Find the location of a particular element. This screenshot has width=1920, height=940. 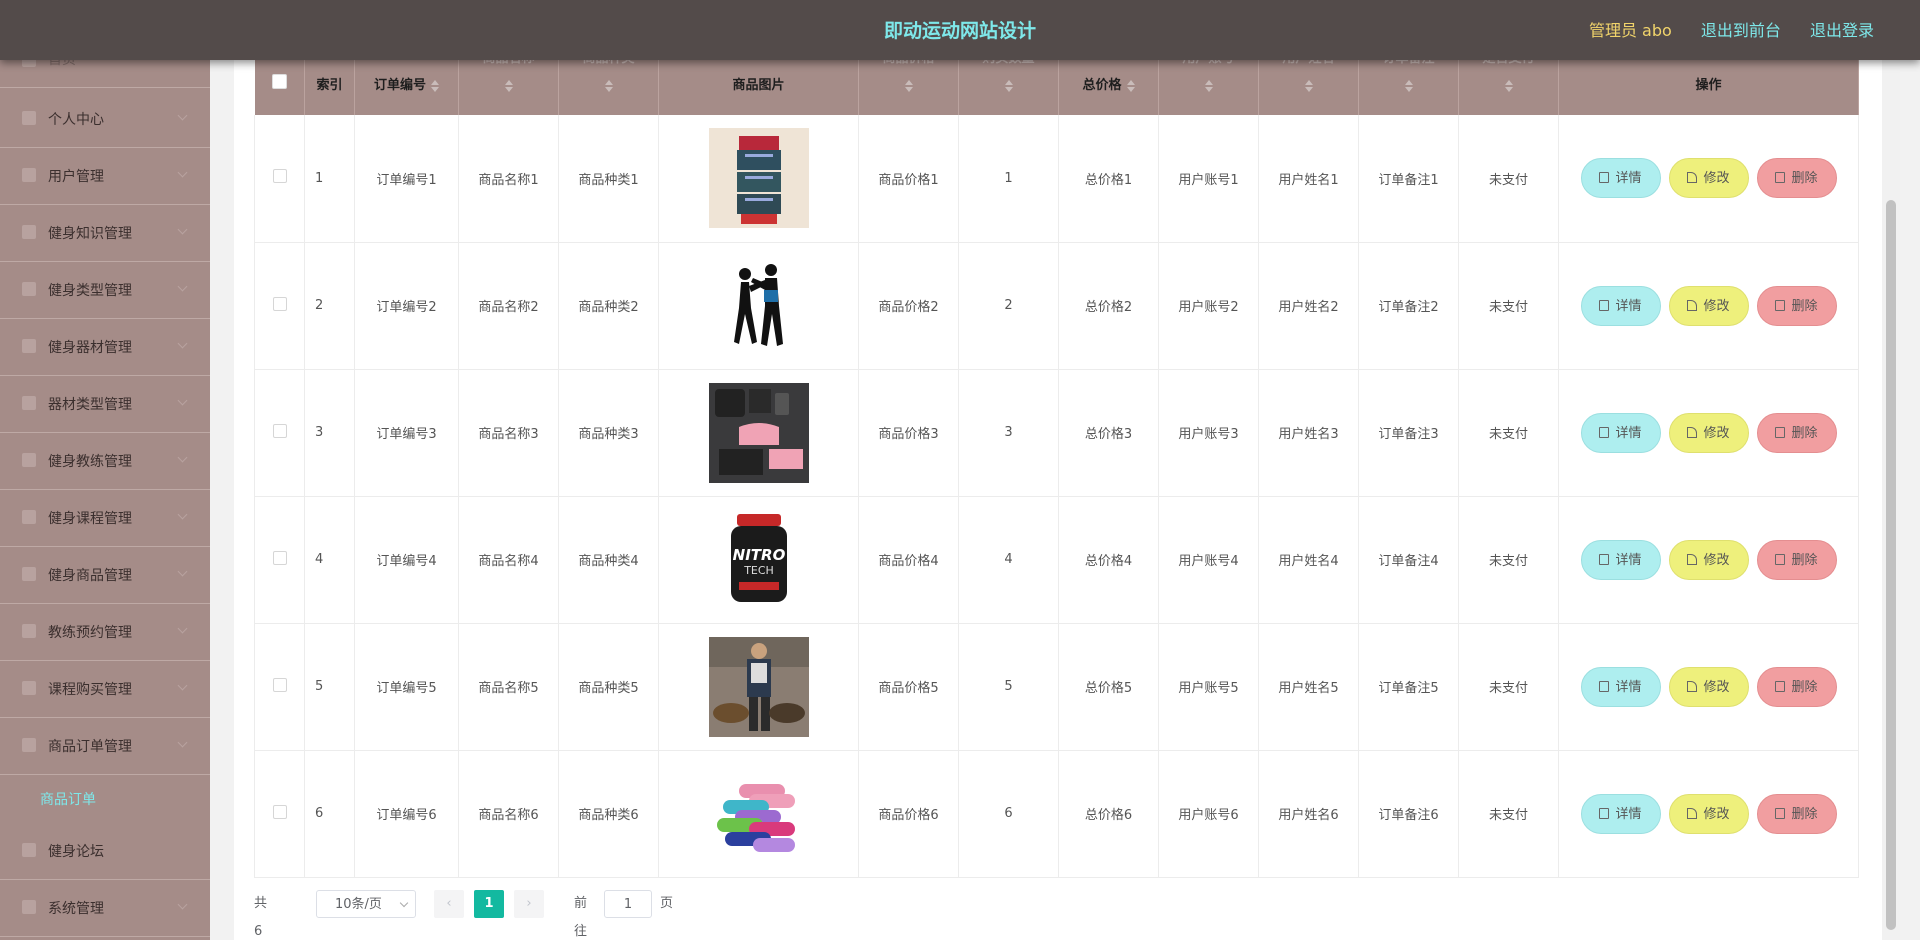

cell-product-name: 商品名称6 is located at coordinates (508, 814).